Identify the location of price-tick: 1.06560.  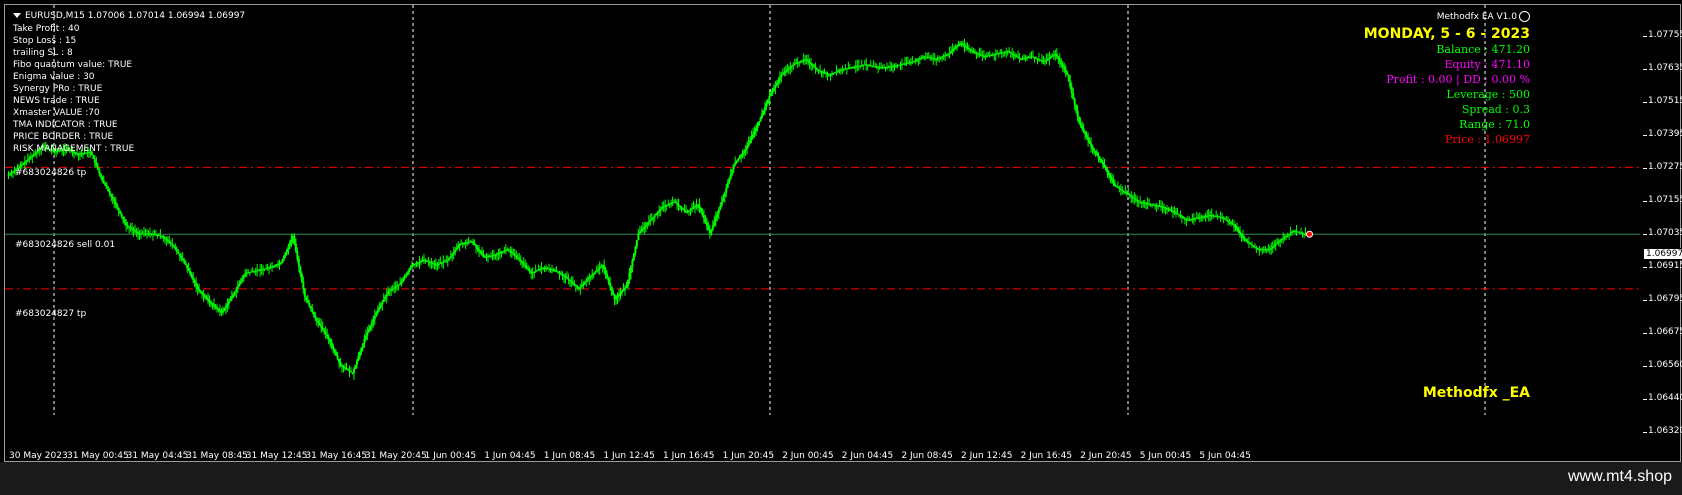
(1662, 365).